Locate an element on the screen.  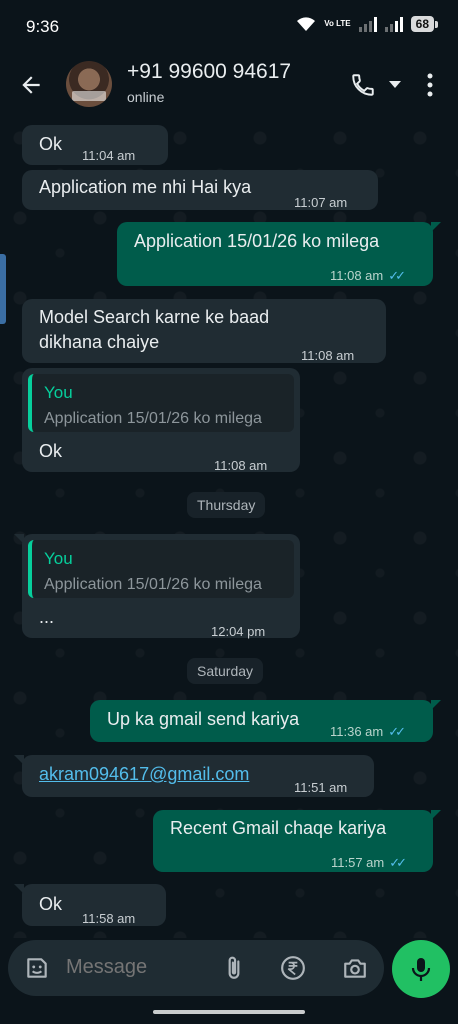
mic-icon is located at coordinates (421, 969).